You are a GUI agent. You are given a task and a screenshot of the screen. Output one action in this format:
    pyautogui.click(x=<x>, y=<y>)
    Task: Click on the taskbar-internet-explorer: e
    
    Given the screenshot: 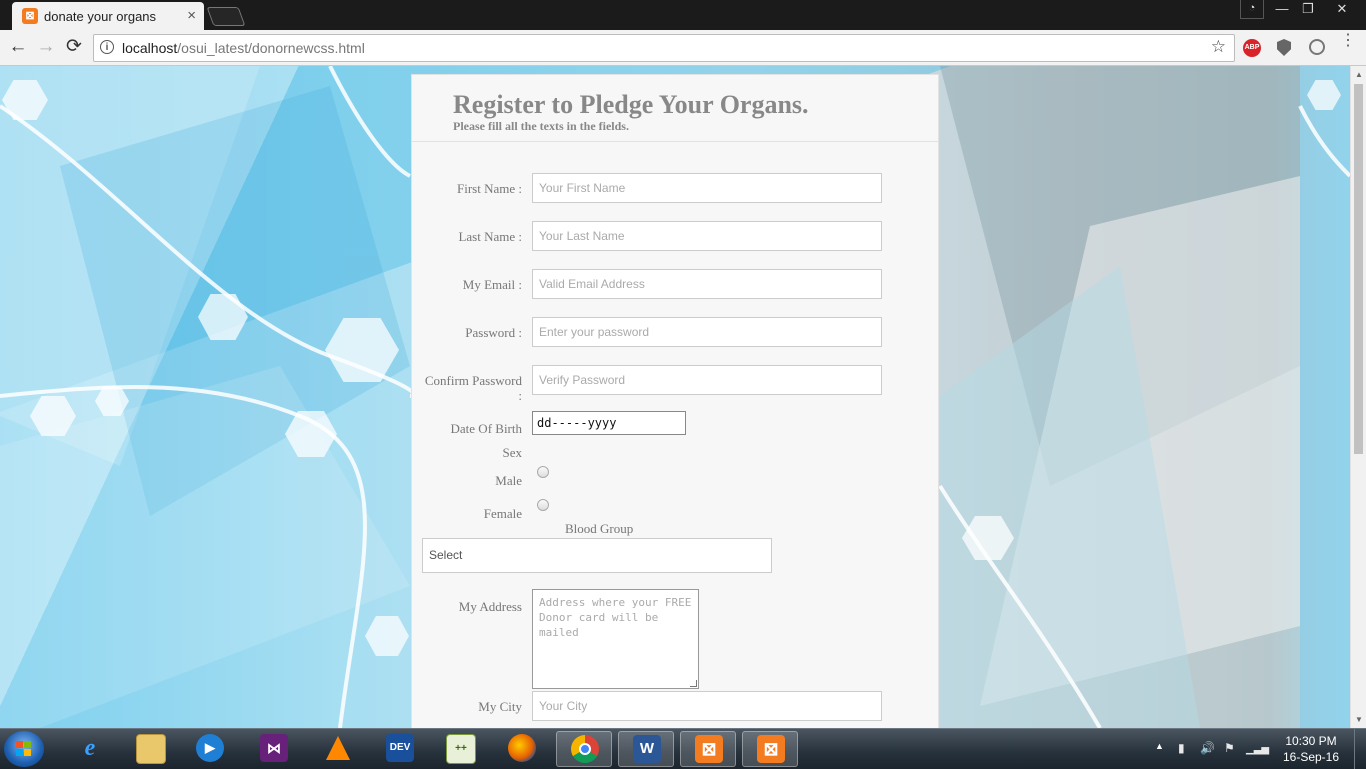 What is the action you would take?
    pyautogui.click(x=90, y=749)
    